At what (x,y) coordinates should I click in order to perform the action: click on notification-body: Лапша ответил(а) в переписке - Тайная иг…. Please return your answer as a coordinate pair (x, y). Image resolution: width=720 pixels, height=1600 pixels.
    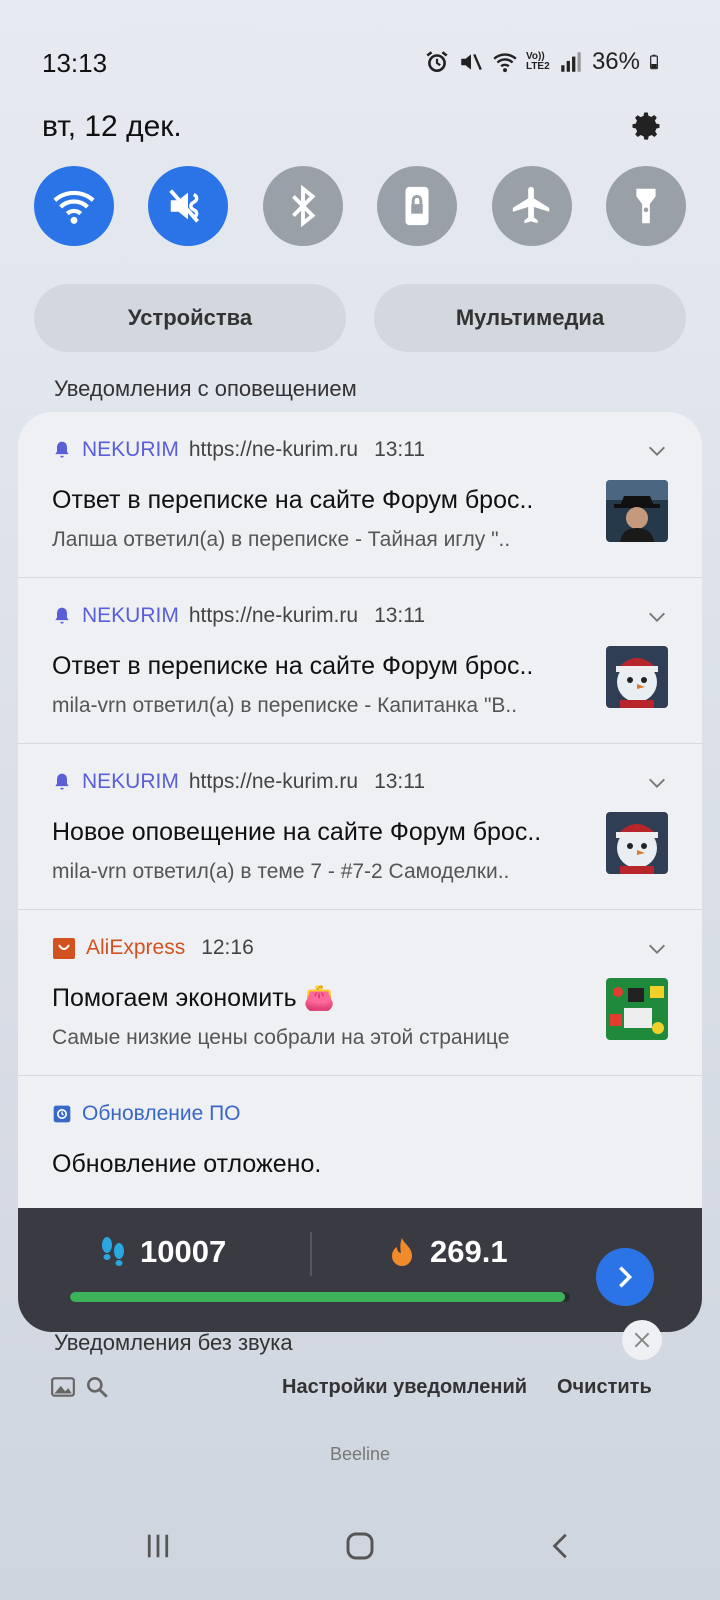
    Looking at the image, I should click on (281, 539).